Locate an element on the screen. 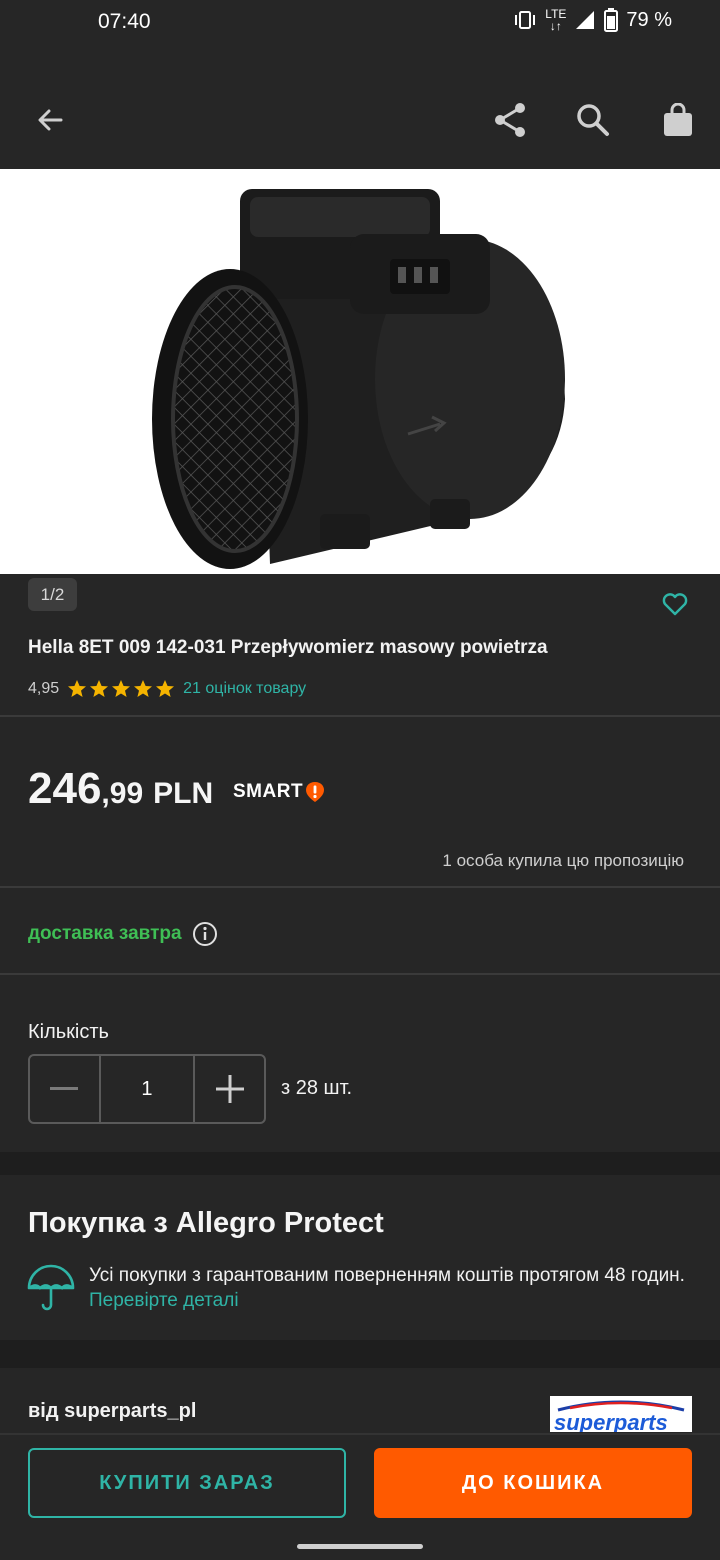 This screenshot has height=1560, width=720. heart-icon is located at coordinates (675, 604).